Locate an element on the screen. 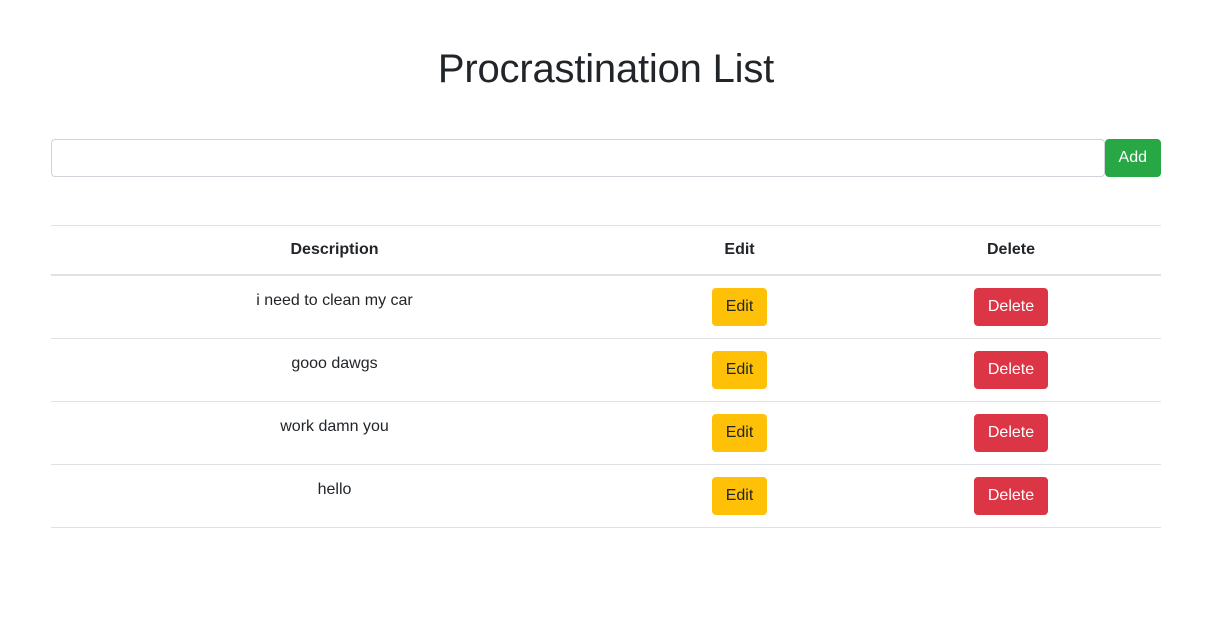 The width and height of the screenshot is (1229, 620). column-header-edit: Edit is located at coordinates (739, 250).